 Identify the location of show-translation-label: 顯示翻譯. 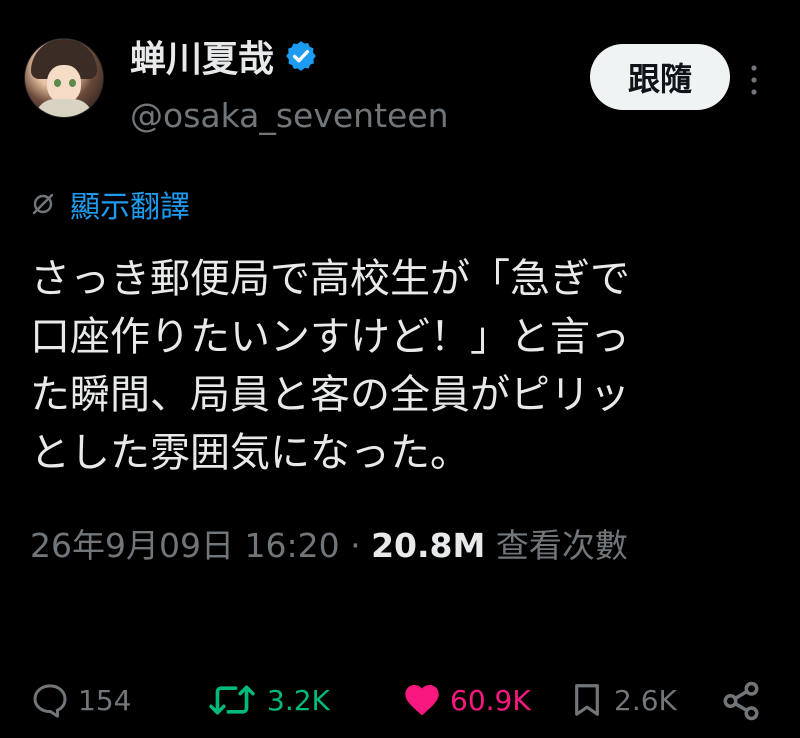
(130, 207).